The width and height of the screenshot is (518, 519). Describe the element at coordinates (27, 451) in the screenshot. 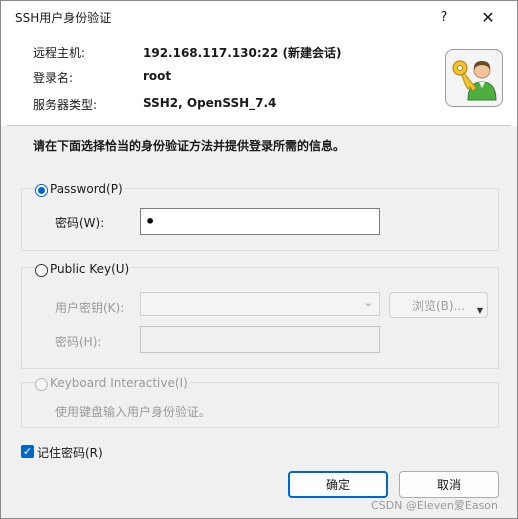

I see `remember-password-checkbox: ✓` at that location.